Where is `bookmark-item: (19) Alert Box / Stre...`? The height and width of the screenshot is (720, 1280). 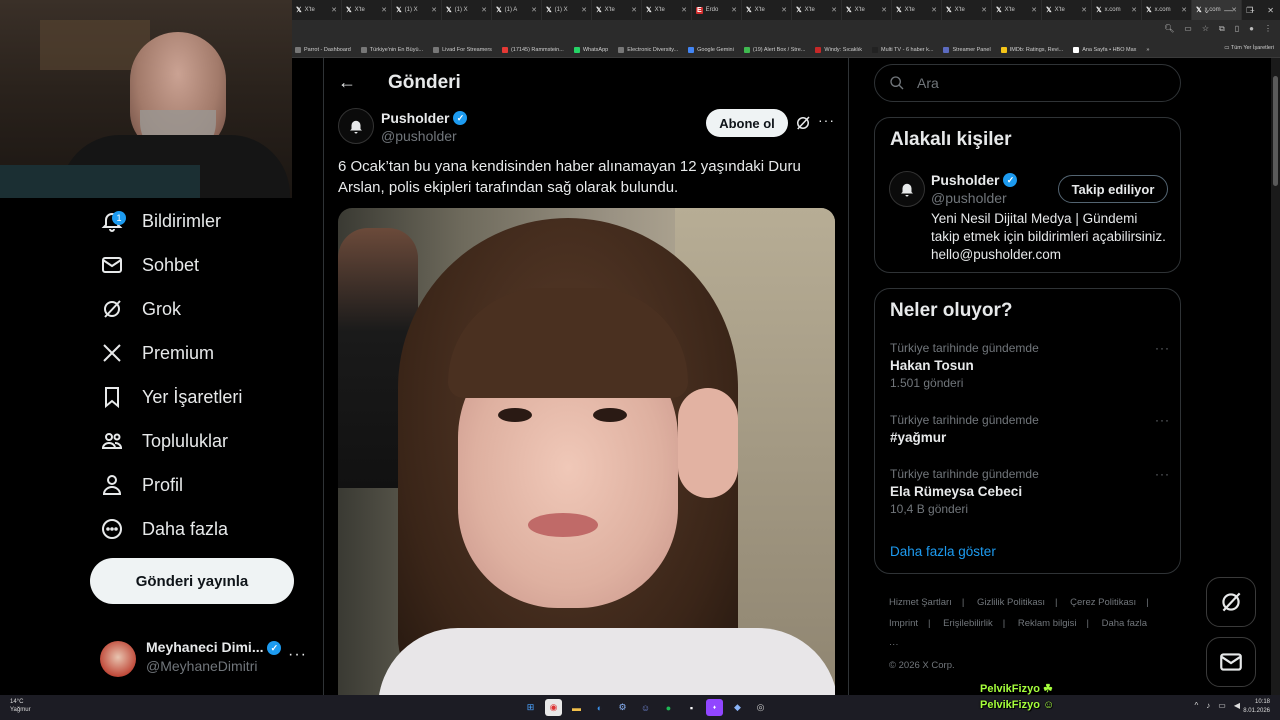
bookmark-item: (19) Alert Box / Stre... is located at coordinates (774, 49).